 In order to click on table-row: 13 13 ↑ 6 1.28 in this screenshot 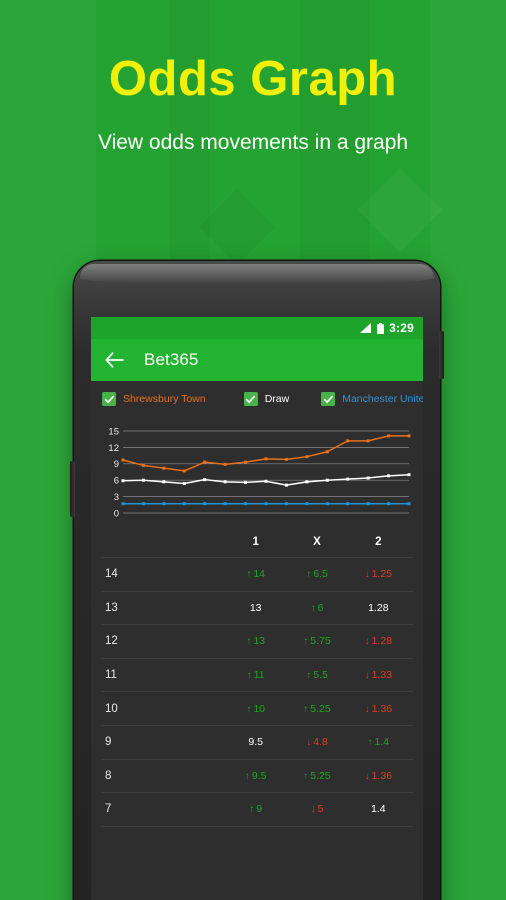, I will do `click(257, 608)`.